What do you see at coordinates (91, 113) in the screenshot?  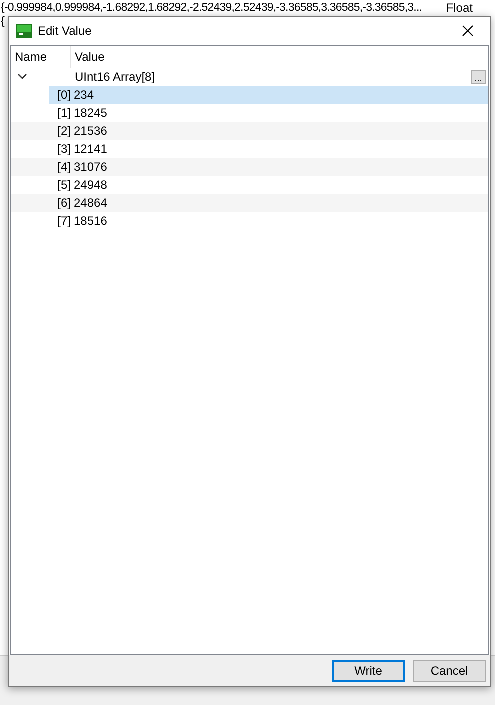 I see `element-value: 18245` at bounding box center [91, 113].